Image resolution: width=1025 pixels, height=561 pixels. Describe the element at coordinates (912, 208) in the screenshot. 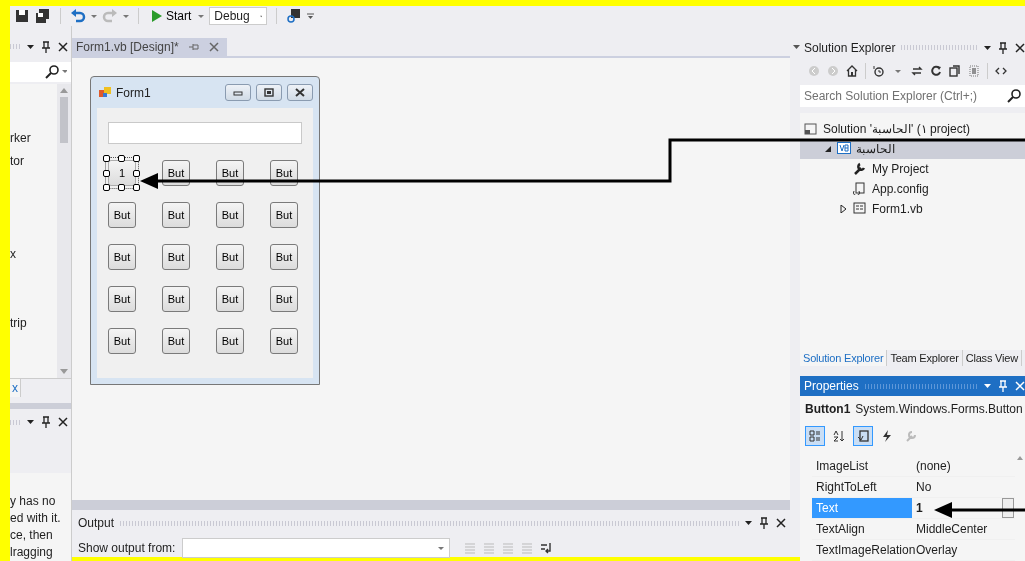

I see `tree-item: Form1.vb` at that location.